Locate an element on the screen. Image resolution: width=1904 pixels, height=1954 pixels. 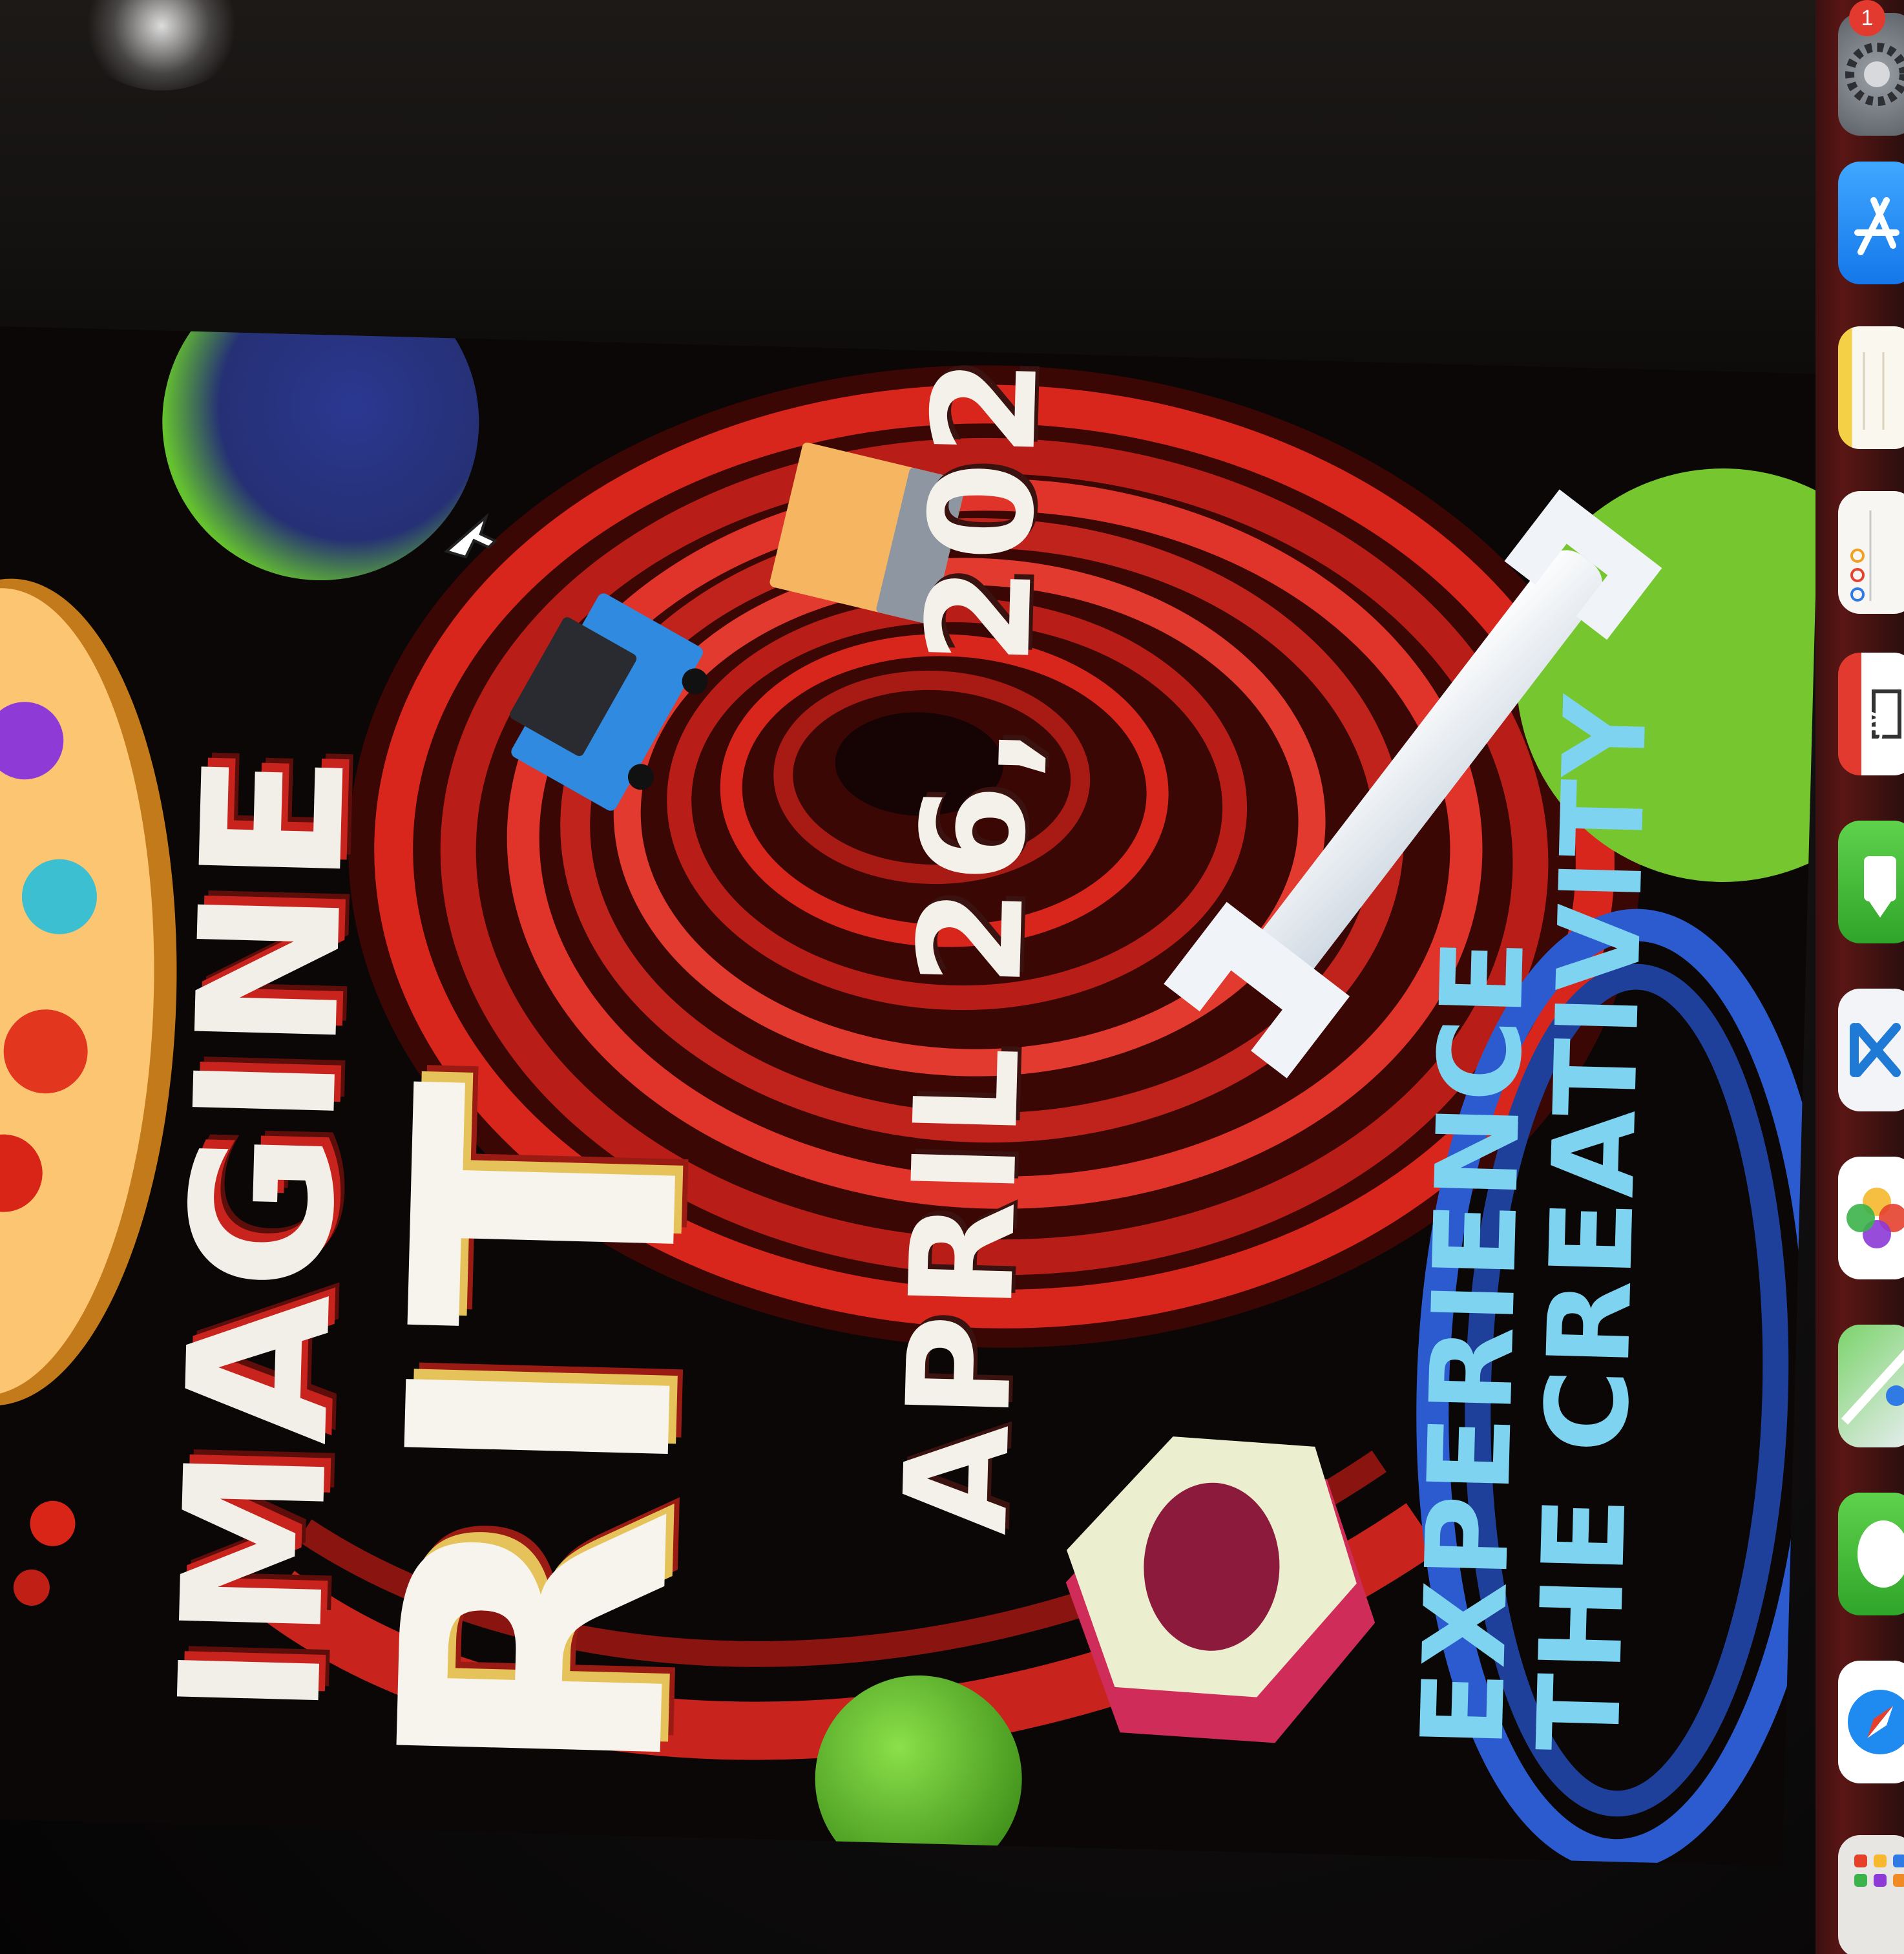
planet is located at coordinates (321, 453).